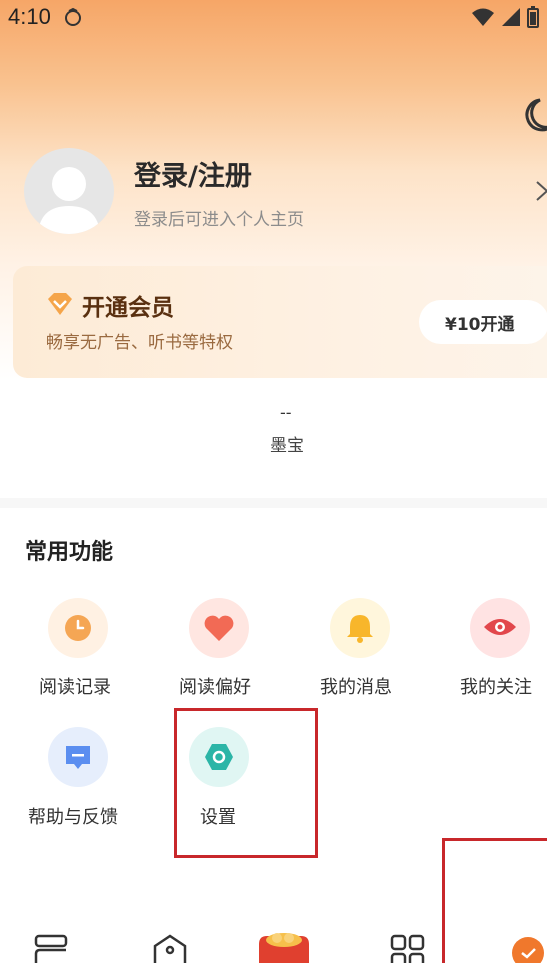 The width and height of the screenshot is (547, 963). Describe the element at coordinates (193, 173) in the screenshot. I see `login-title: 登录/注册` at that location.